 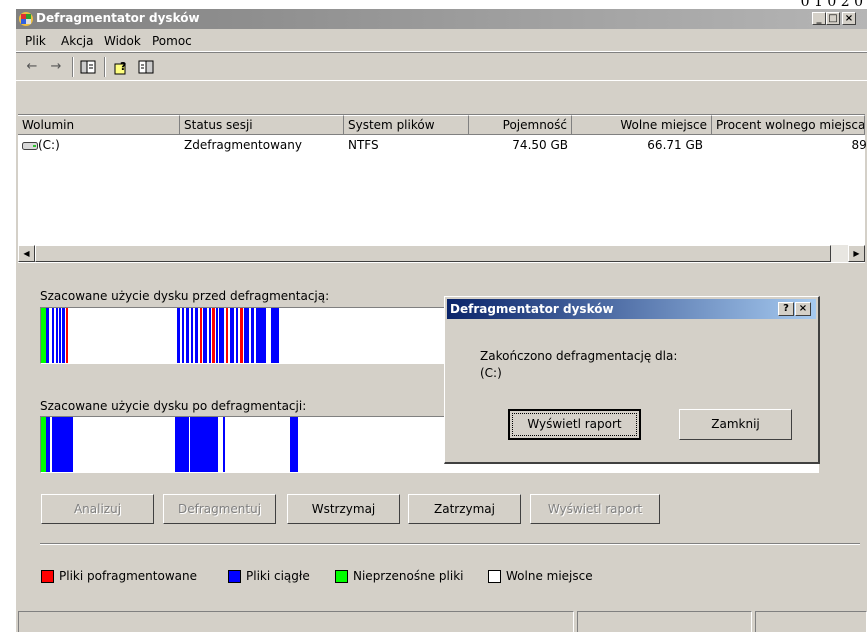 What do you see at coordinates (243, 145) in the screenshot?
I see `cell-status: Zdefragmentowany` at bounding box center [243, 145].